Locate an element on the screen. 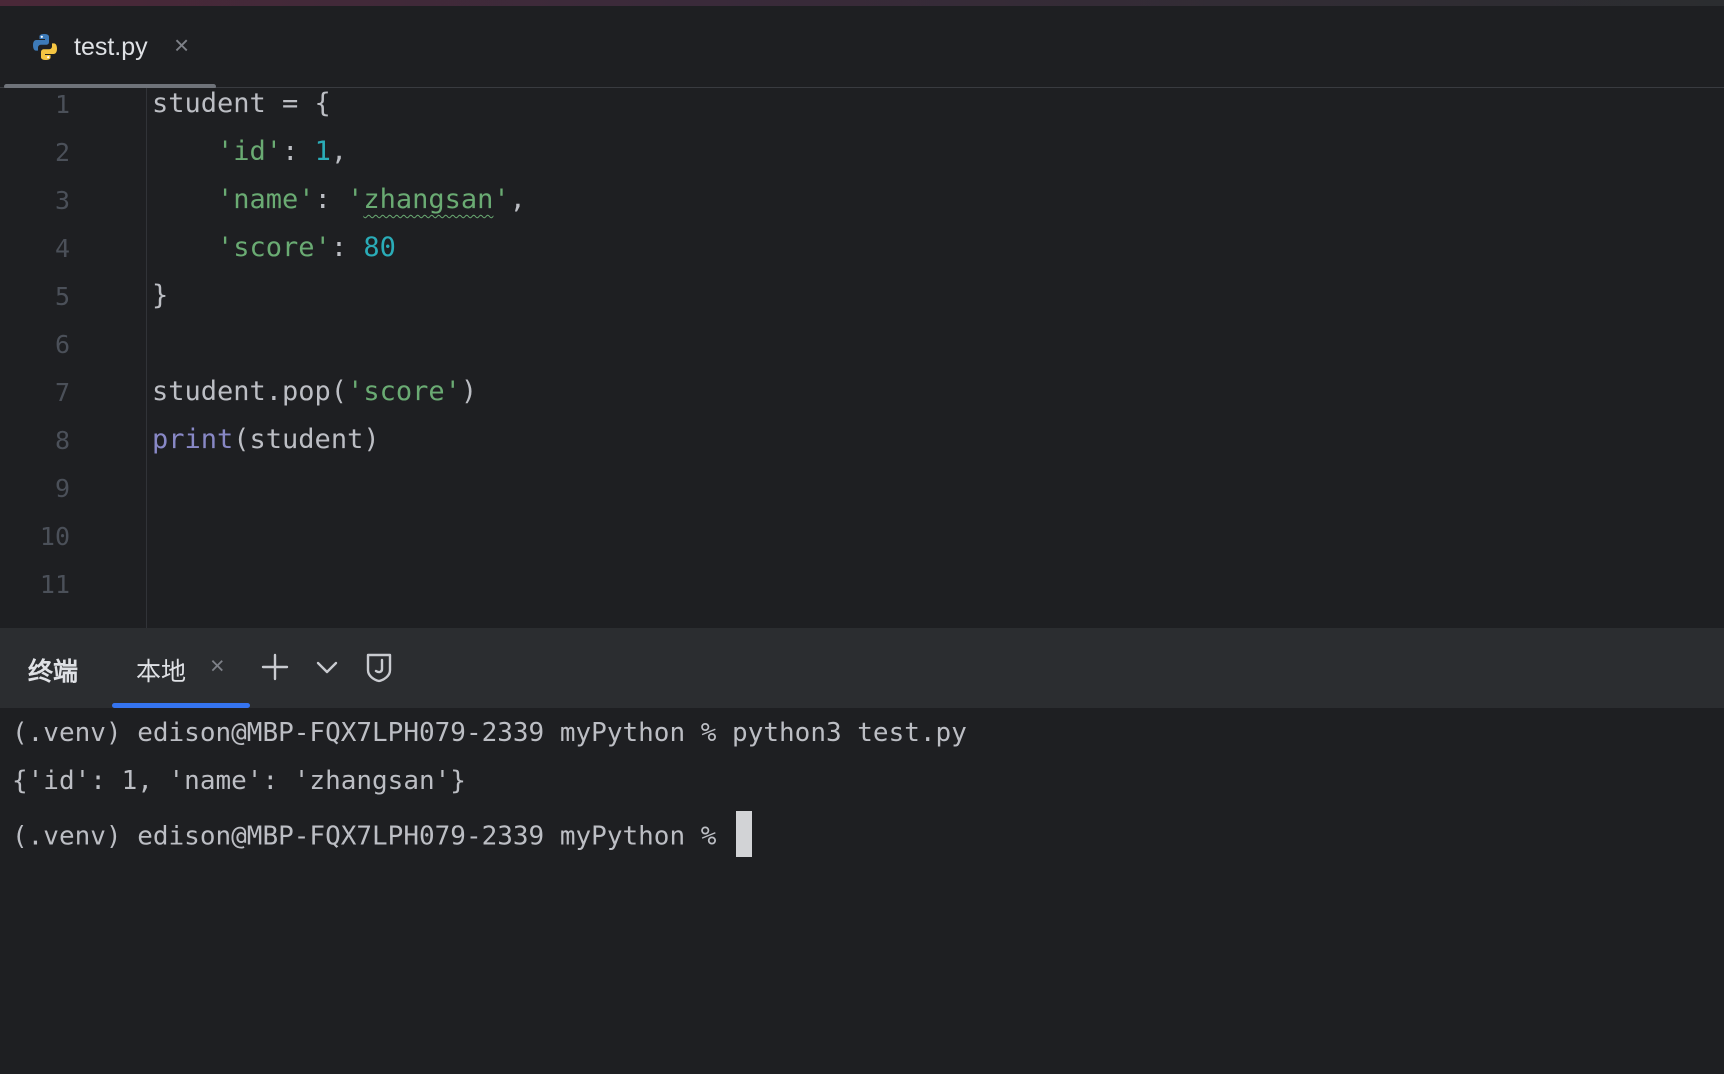  shield-icon is located at coordinates (379, 667).